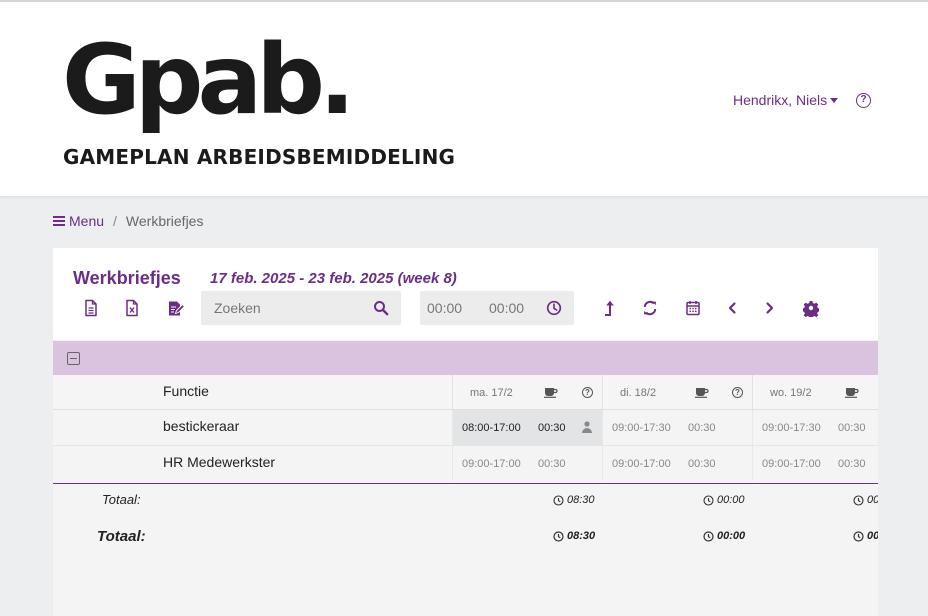  What do you see at coordinates (638, 393) in the screenshot?
I see `day-label: di. 18/2` at bounding box center [638, 393].